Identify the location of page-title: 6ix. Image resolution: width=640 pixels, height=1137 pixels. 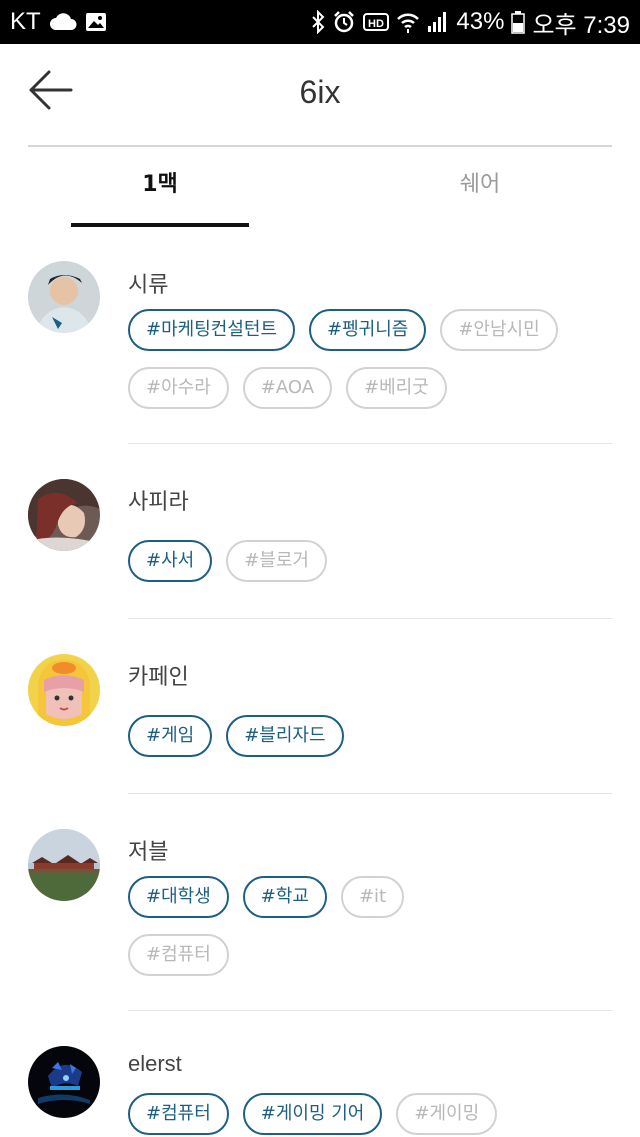
(320, 92).